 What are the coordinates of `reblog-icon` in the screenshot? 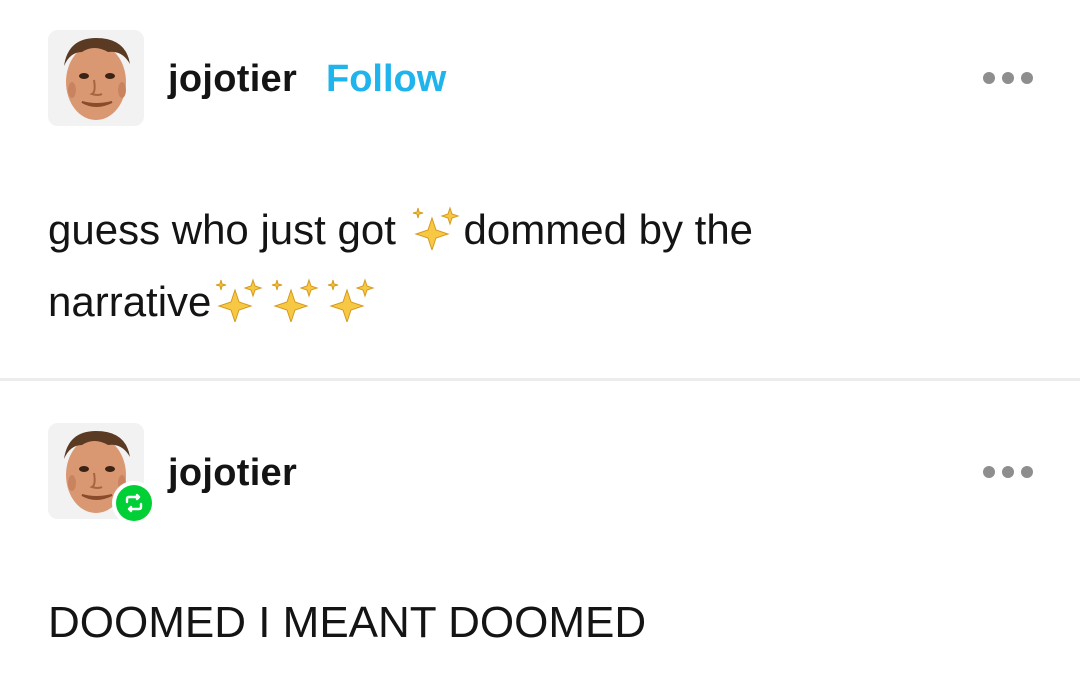 It's located at (134, 503).